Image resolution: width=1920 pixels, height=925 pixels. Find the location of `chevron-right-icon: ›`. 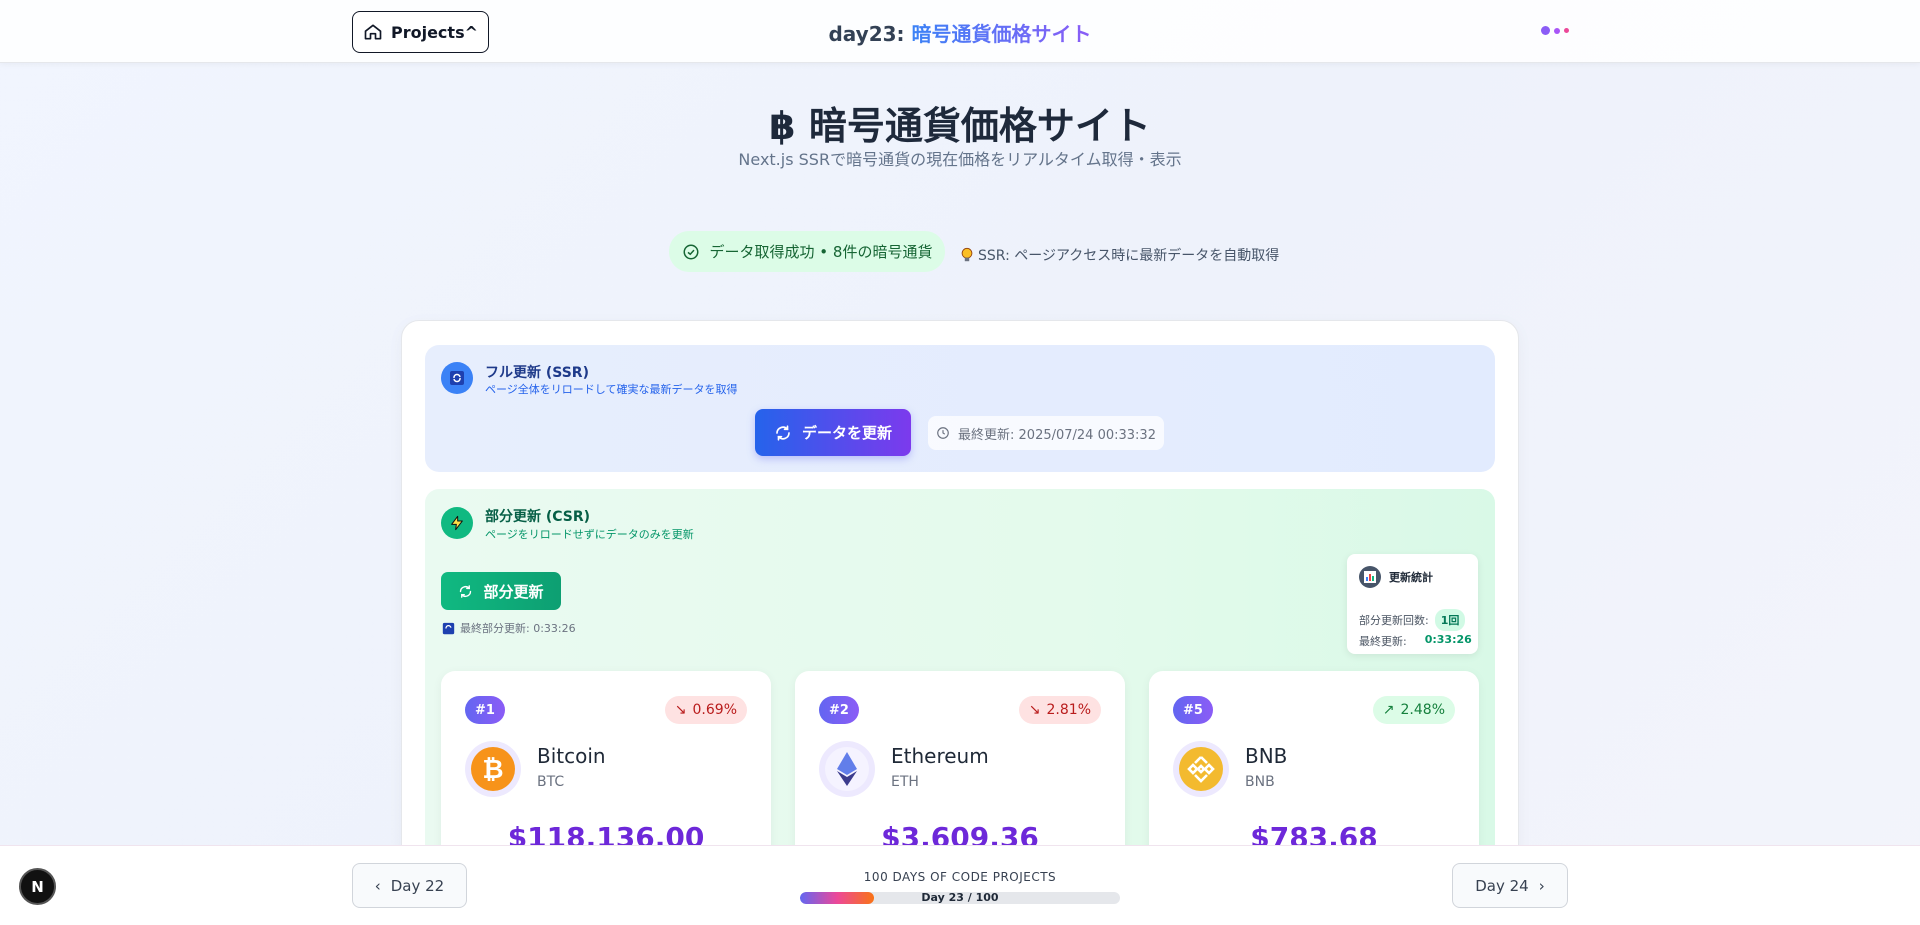

chevron-right-icon: › is located at coordinates (1541, 885).